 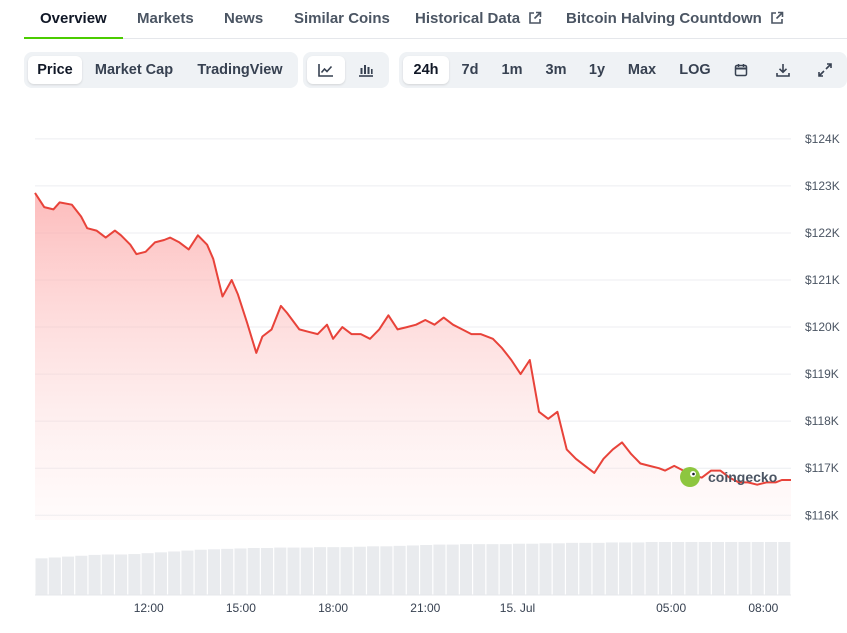 What do you see at coordinates (556, 70) in the screenshot?
I see `range-3m-button: 3m` at bounding box center [556, 70].